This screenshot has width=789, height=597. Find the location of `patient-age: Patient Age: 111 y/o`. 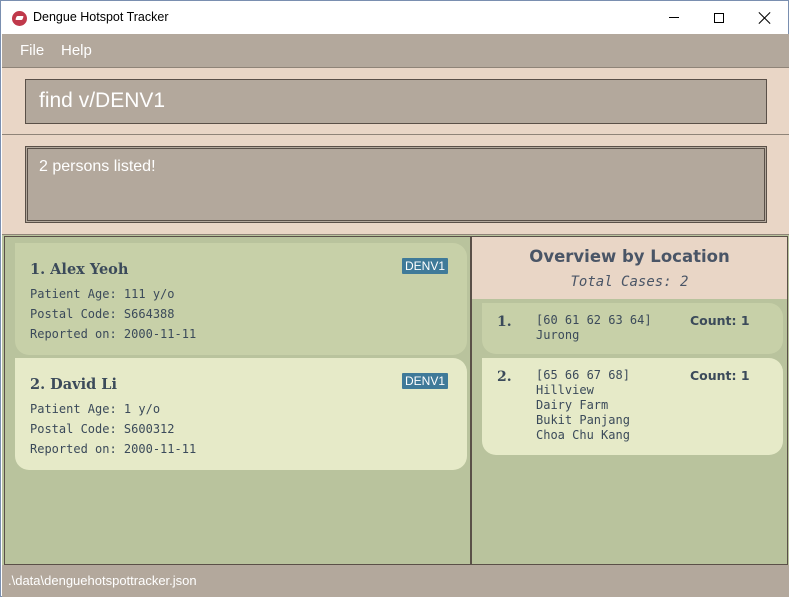

patient-age: Patient Age: 111 y/o is located at coordinates (102, 294).